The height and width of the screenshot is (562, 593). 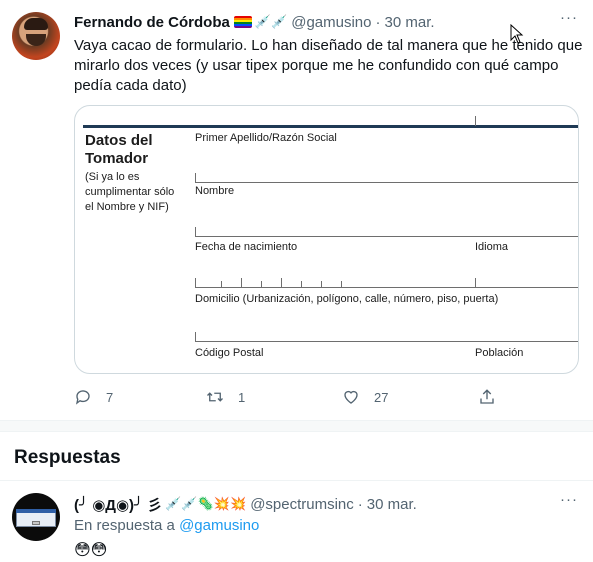 I want to click on author-handle: @gamusino, so click(x=331, y=22).